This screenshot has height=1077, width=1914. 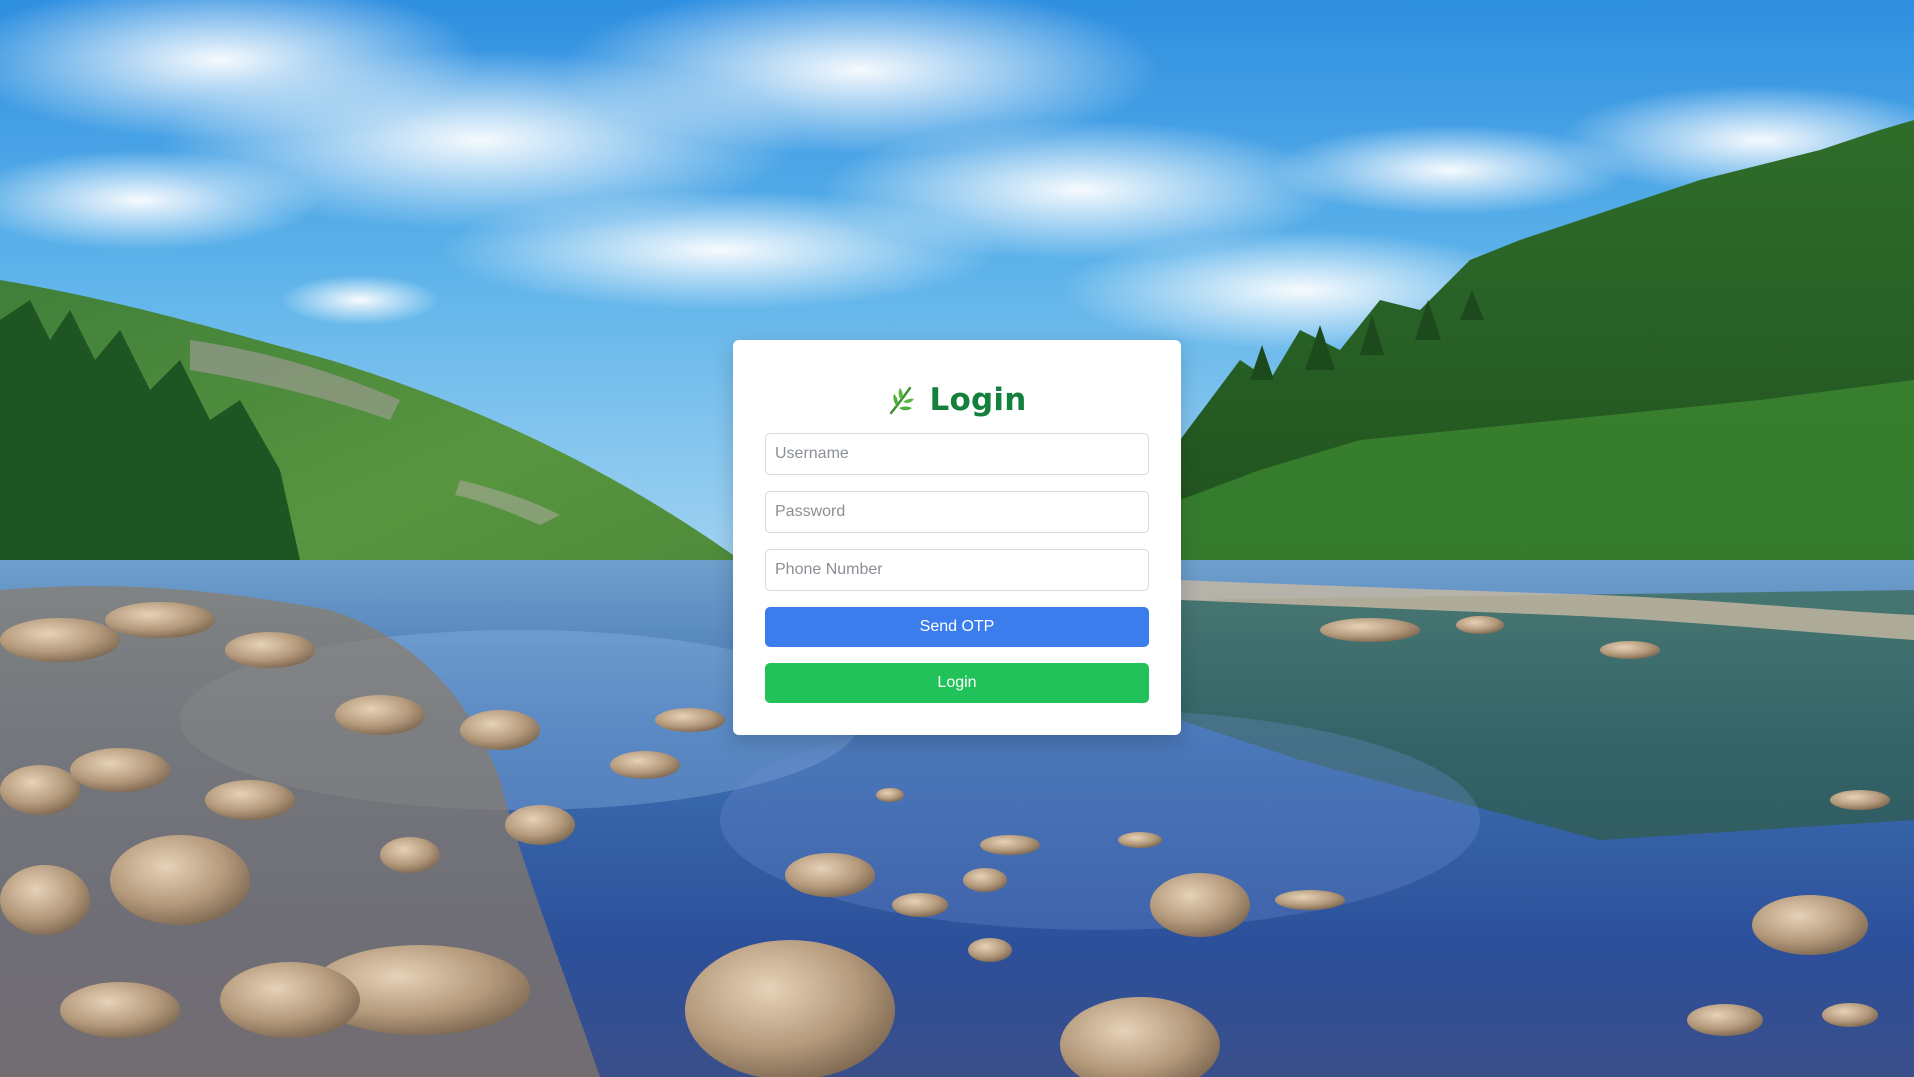 I want to click on phone-number-input, so click(x=957, y=570).